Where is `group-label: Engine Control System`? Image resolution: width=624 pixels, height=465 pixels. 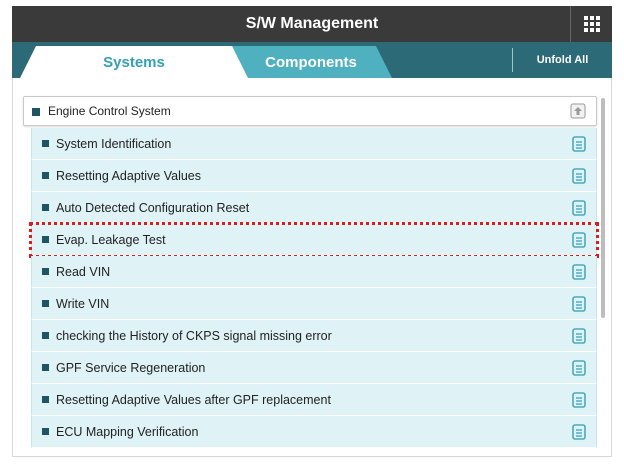 group-label: Engine Control System is located at coordinates (109, 111).